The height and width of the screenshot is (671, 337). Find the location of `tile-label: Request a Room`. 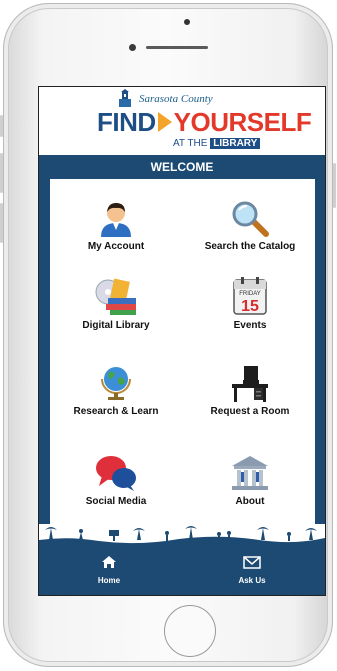

tile-label: Request a Room is located at coordinates (250, 411).